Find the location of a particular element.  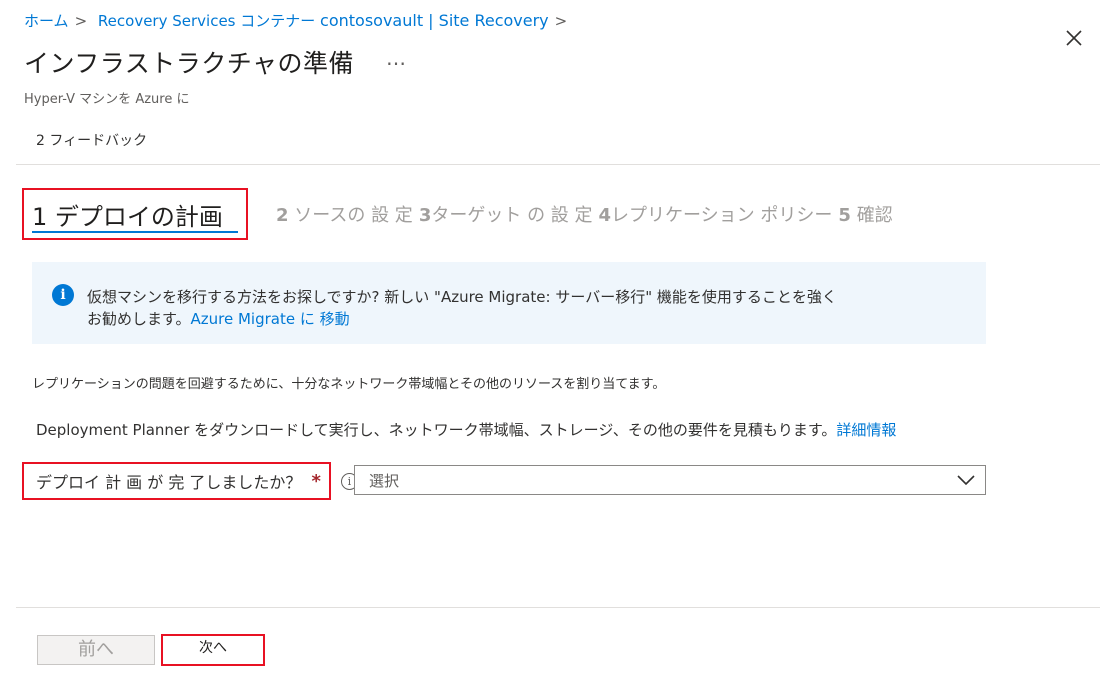

feedback-link: 2 フィードバック is located at coordinates (91, 140).